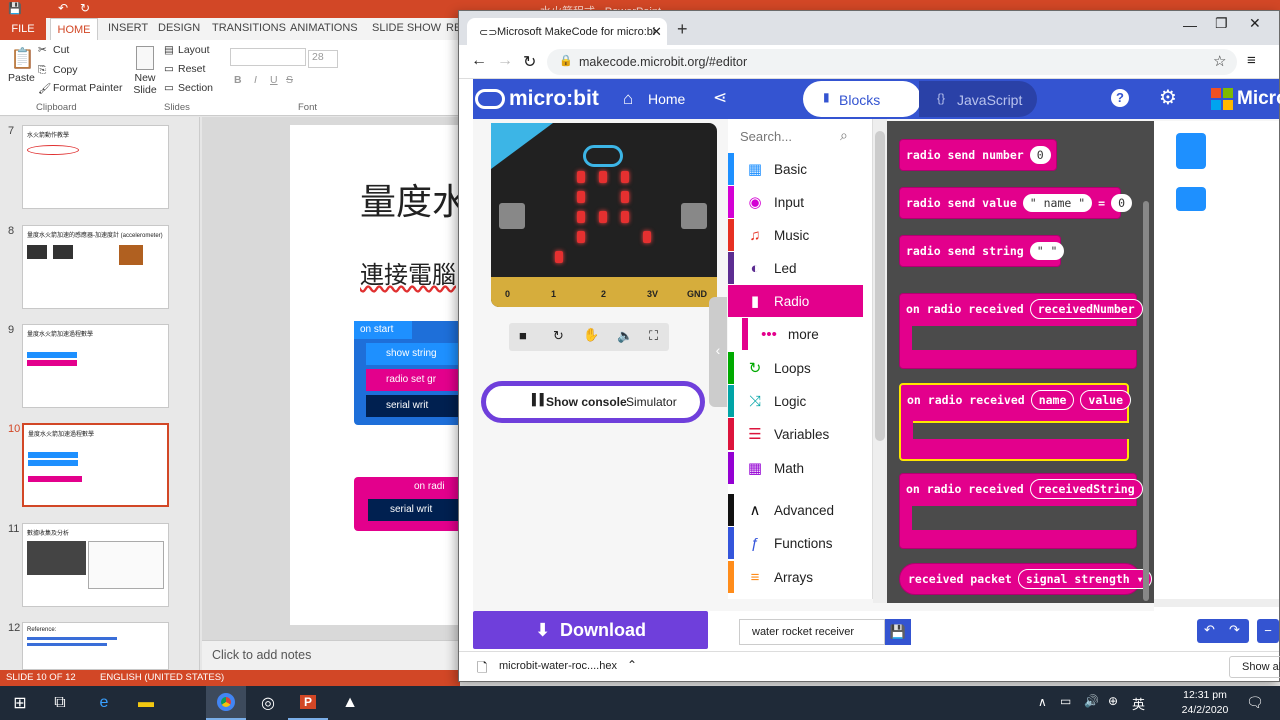 The height and width of the screenshot is (720, 1280). Describe the element at coordinates (978, 155) in the screenshot. I see `radio-send-number-block: radio send number 0` at that location.